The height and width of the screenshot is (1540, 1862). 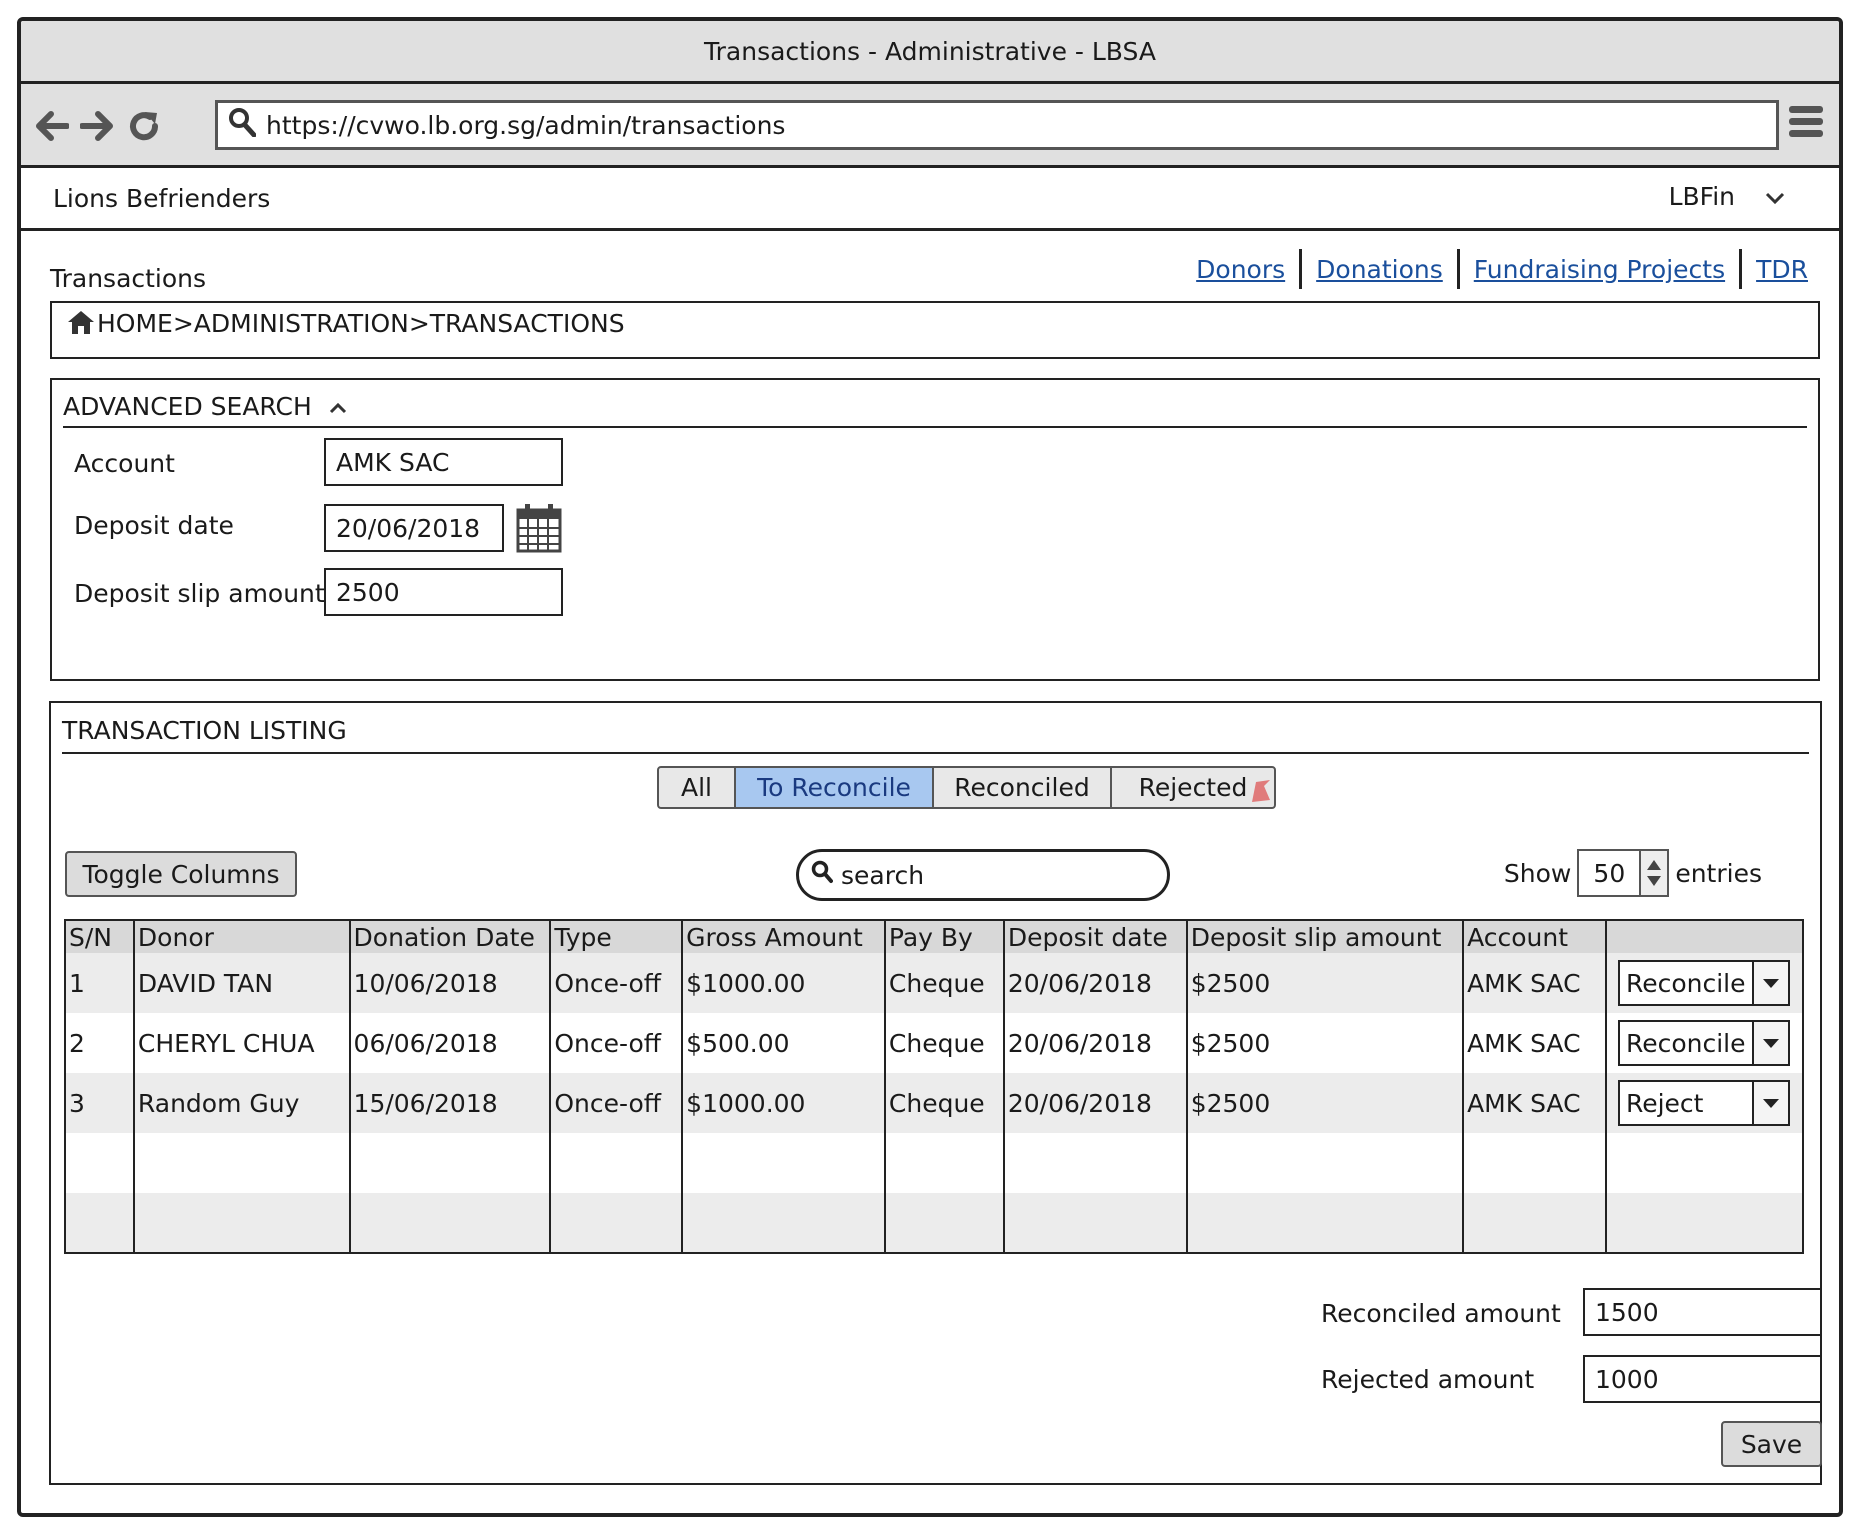 I want to click on reconciled-amount-label: Reconciled amount, so click(x=1441, y=1313).